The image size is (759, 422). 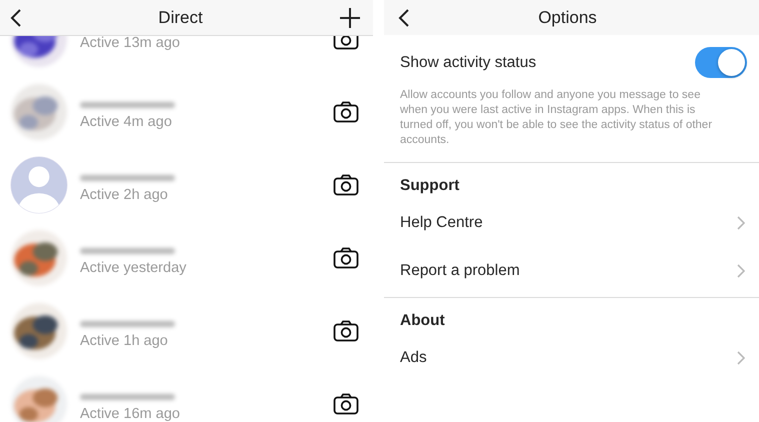 I want to click on menu-item: Report a problem, so click(x=571, y=271).